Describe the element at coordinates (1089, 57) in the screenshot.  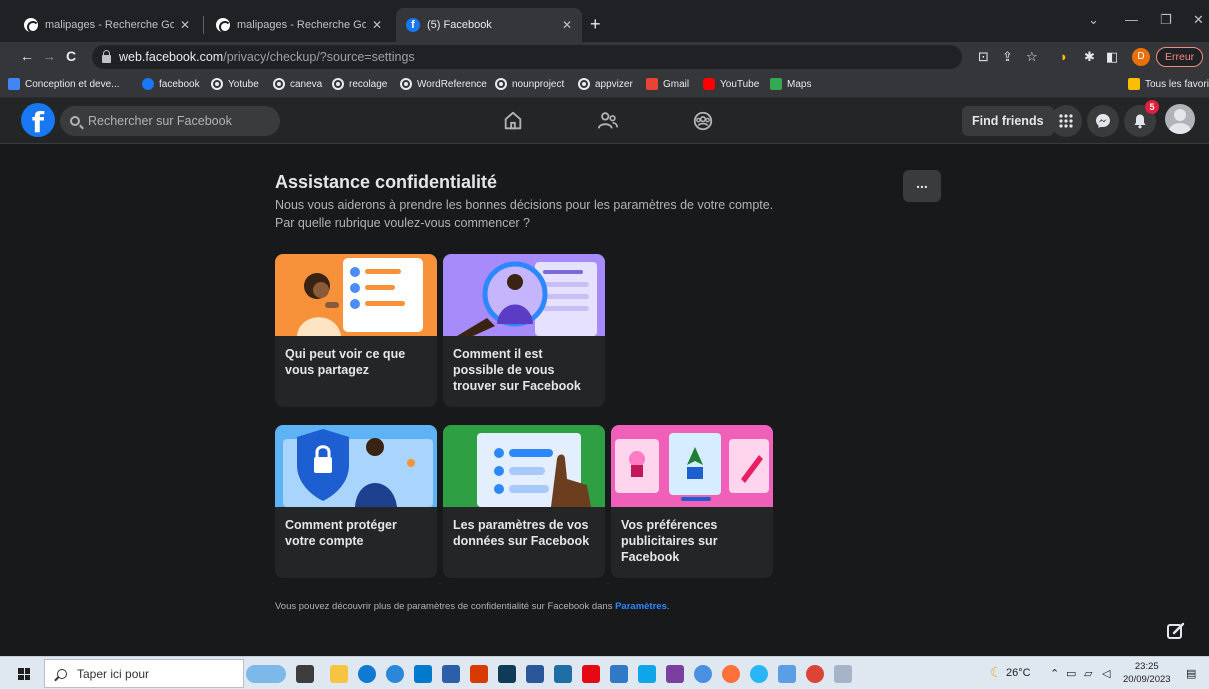
I see `puzzle-extensions-icon: ✱` at that location.